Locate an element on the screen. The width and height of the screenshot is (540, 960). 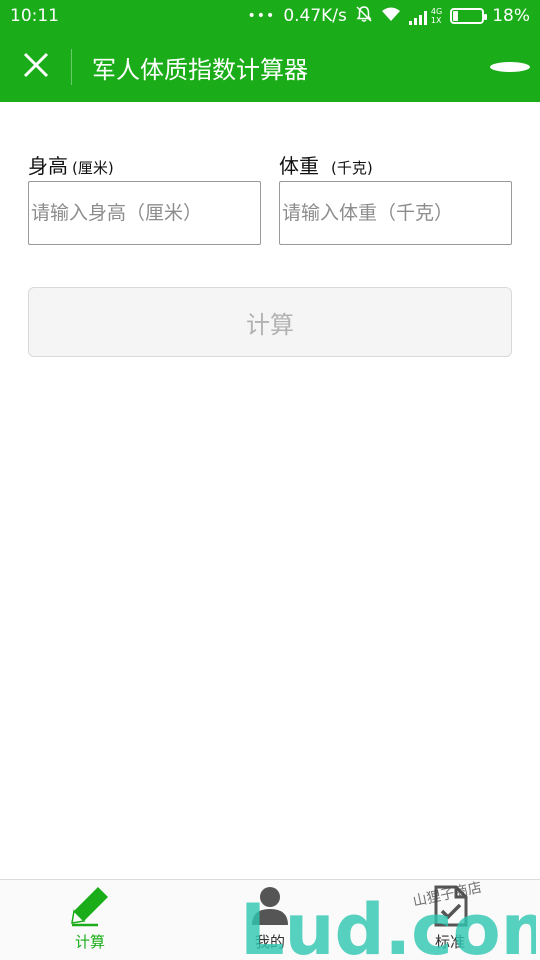
status-bar: 10:11 ••• 0.47K/s 4G 1X 18% is located at coordinates (270, 16).